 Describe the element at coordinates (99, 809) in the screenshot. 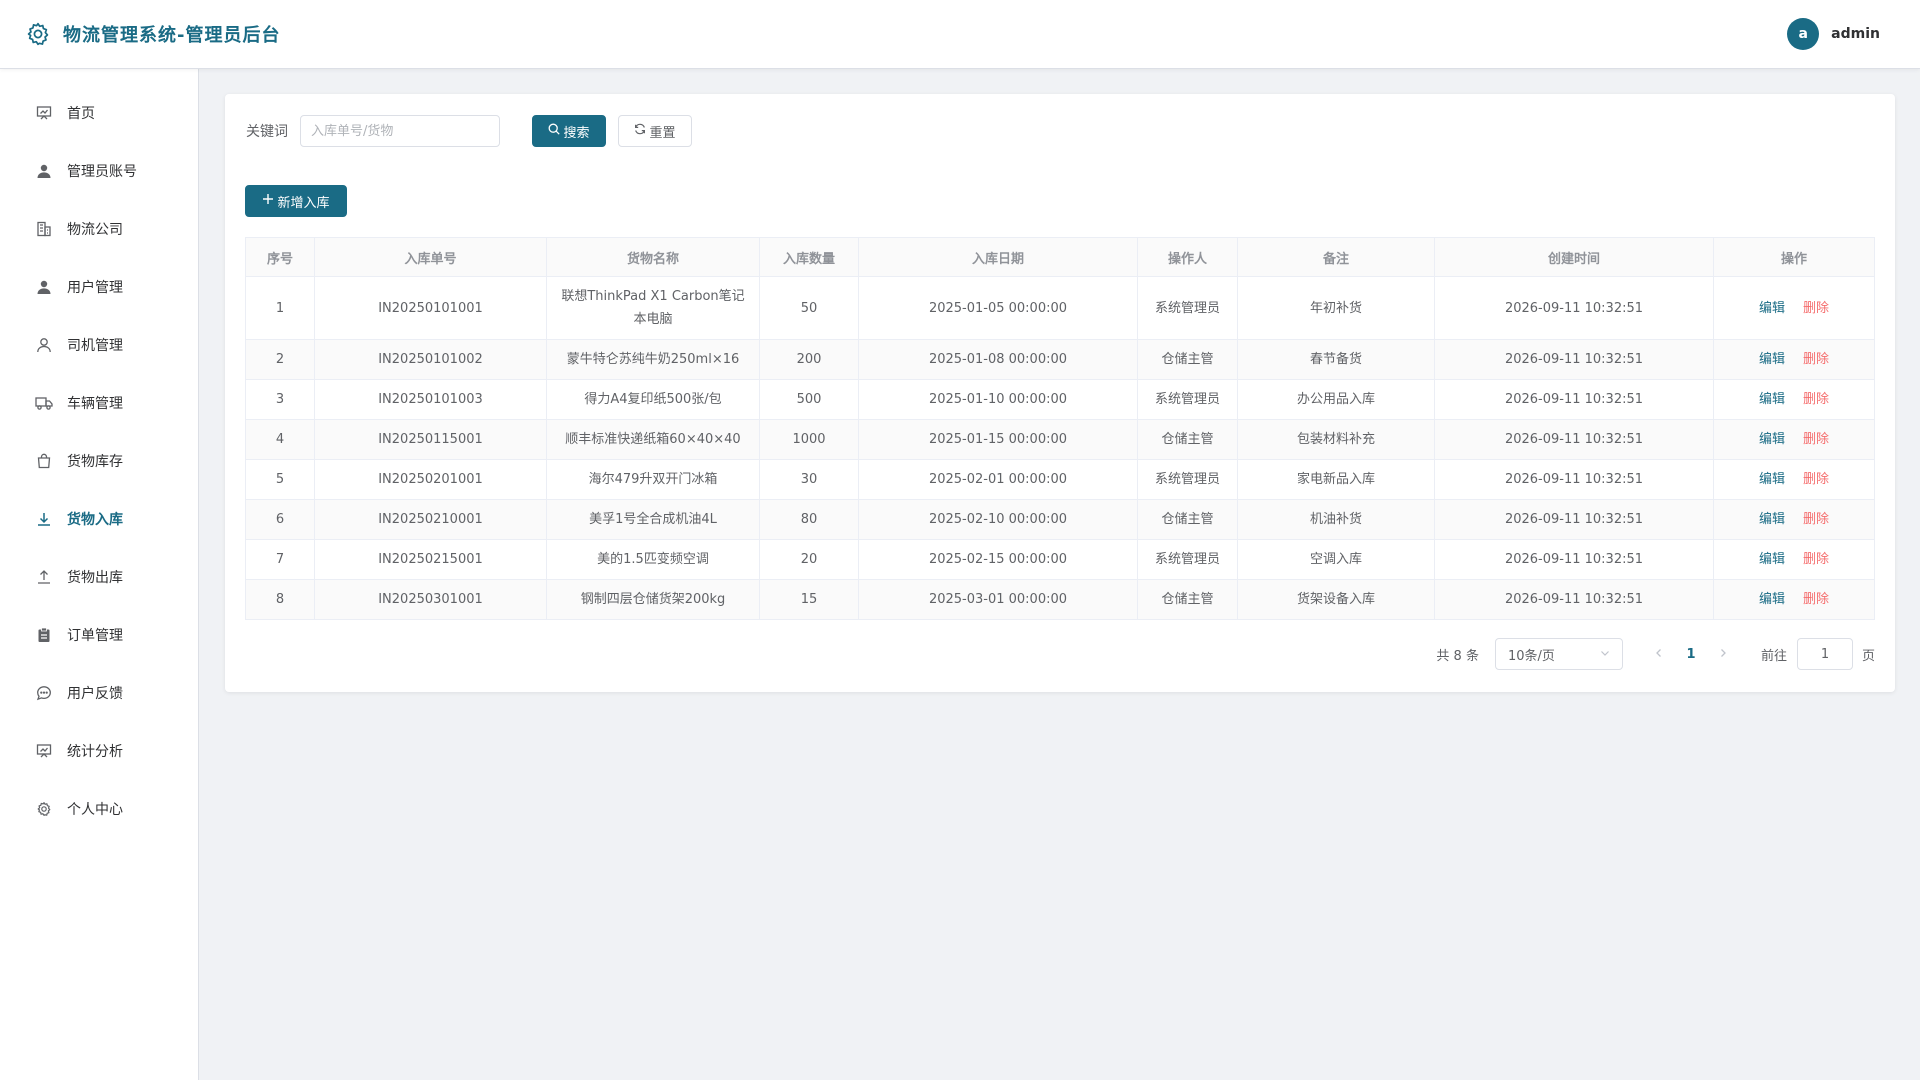

I see `sidebar-item-profile: 个人中心` at that location.